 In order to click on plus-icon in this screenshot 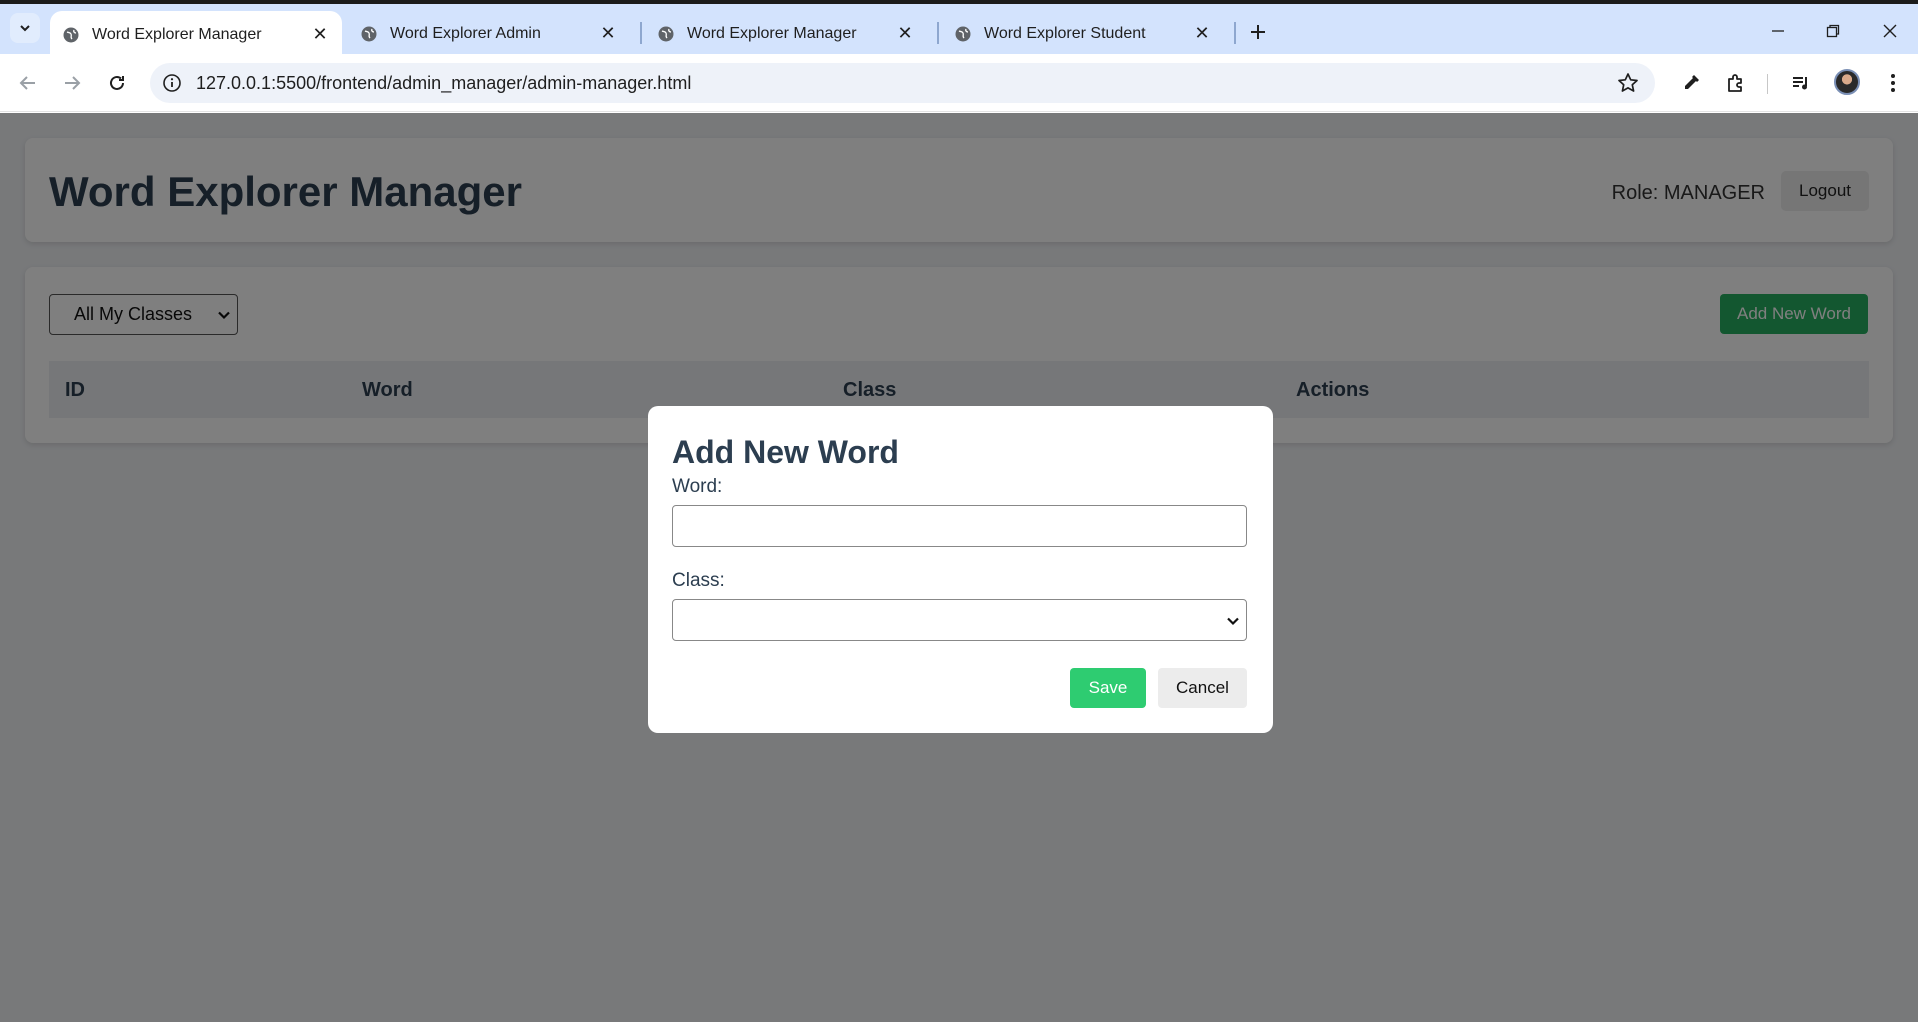, I will do `click(1258, 32)`.